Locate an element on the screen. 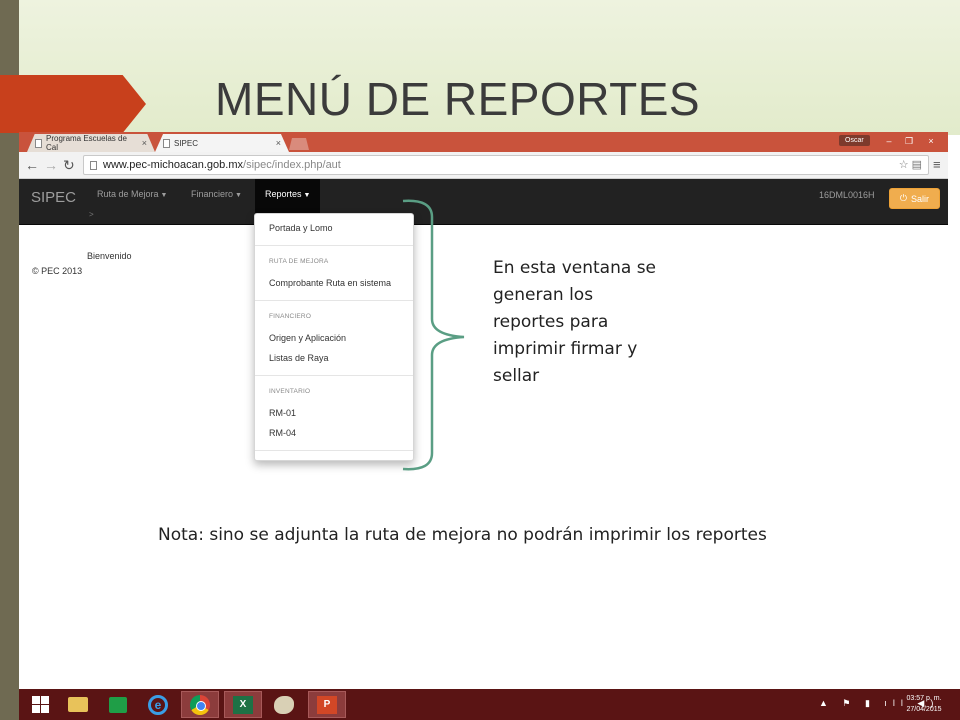  url-host: www.pec-michoacan.gob.mx is located at coordinates (173, 165).